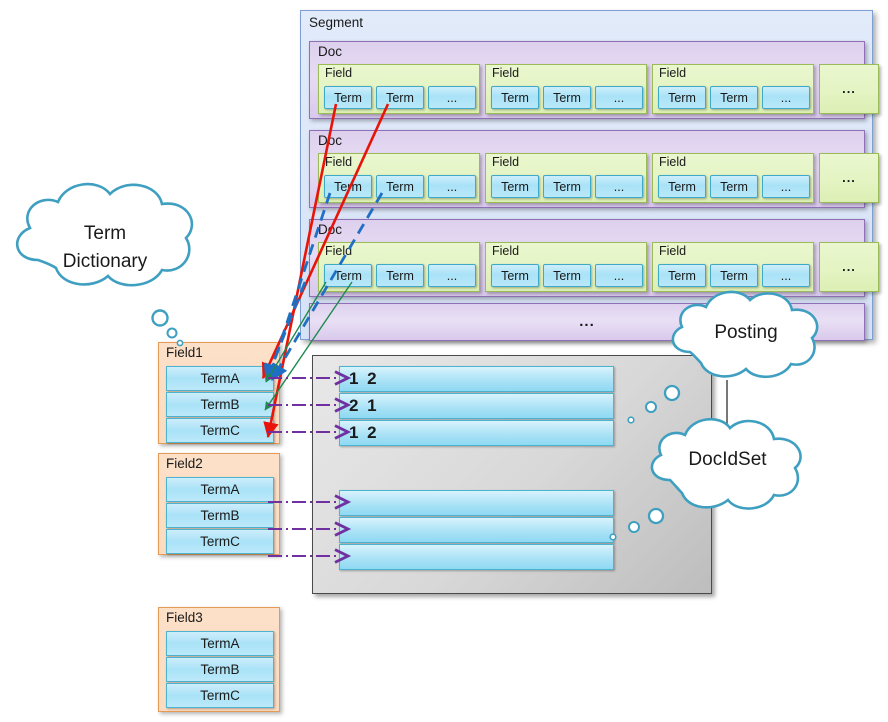  Describe the element at coordinates (336, 22) in the screenshot. I see `segment-label: Segment` at that location.